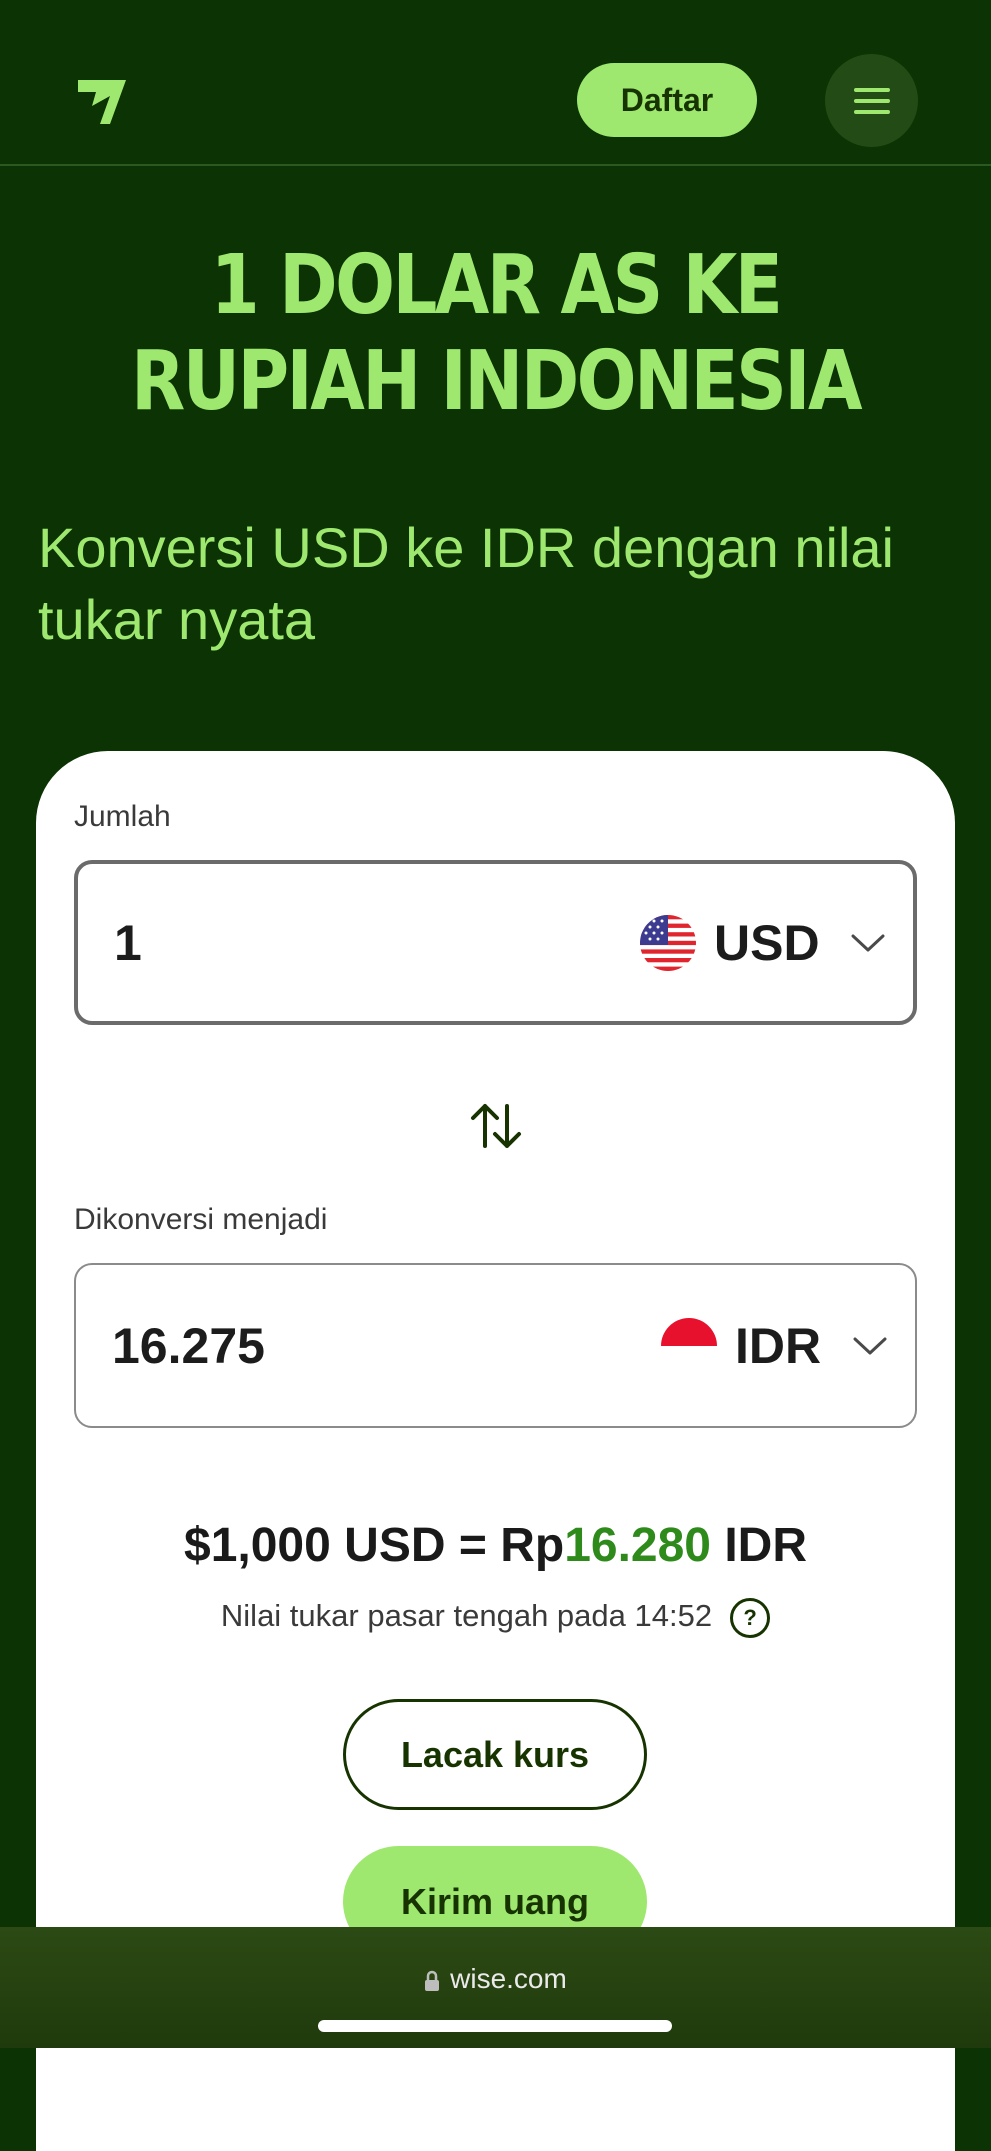 The image size is (991, 2151). Describe the element at coordinates (432, 1980) in the screenshot. I see `lock-icon` at that location.